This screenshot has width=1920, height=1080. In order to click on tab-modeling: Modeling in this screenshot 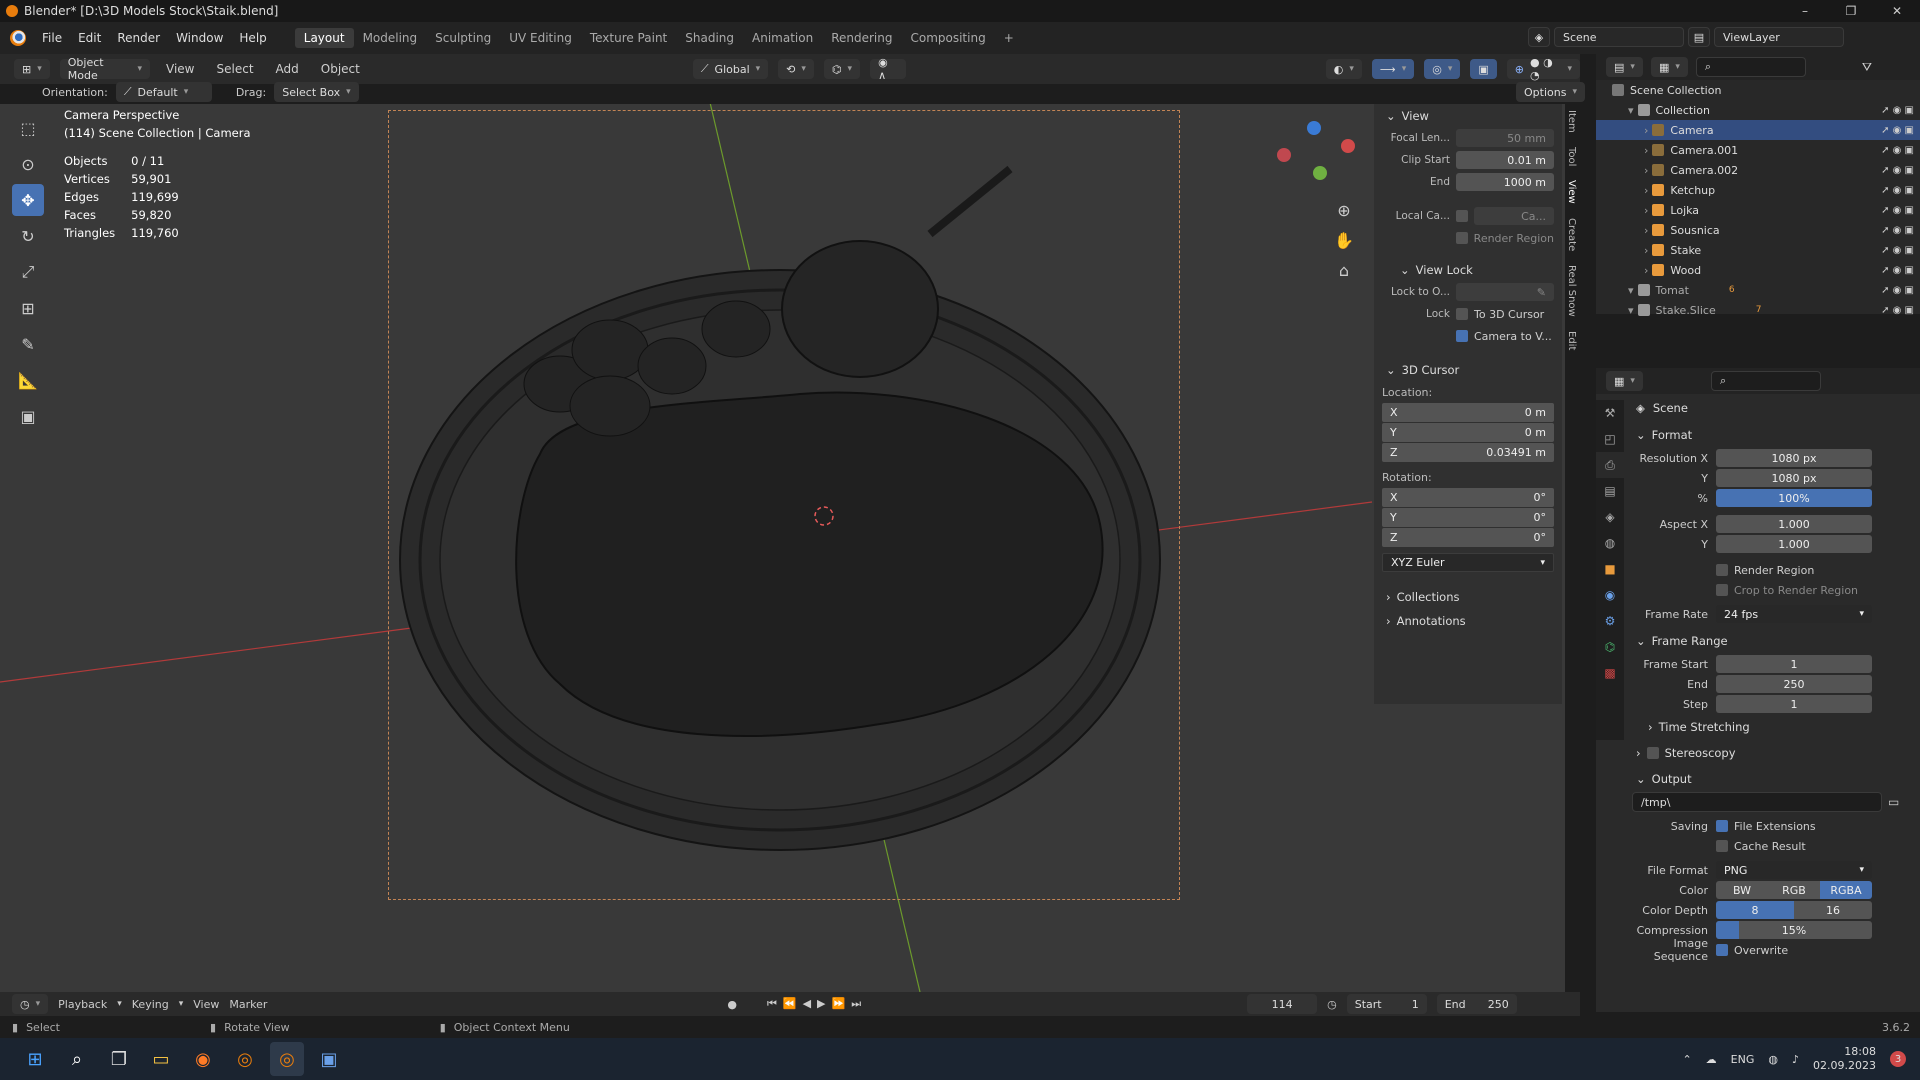, I will do `click(390, 38)`.